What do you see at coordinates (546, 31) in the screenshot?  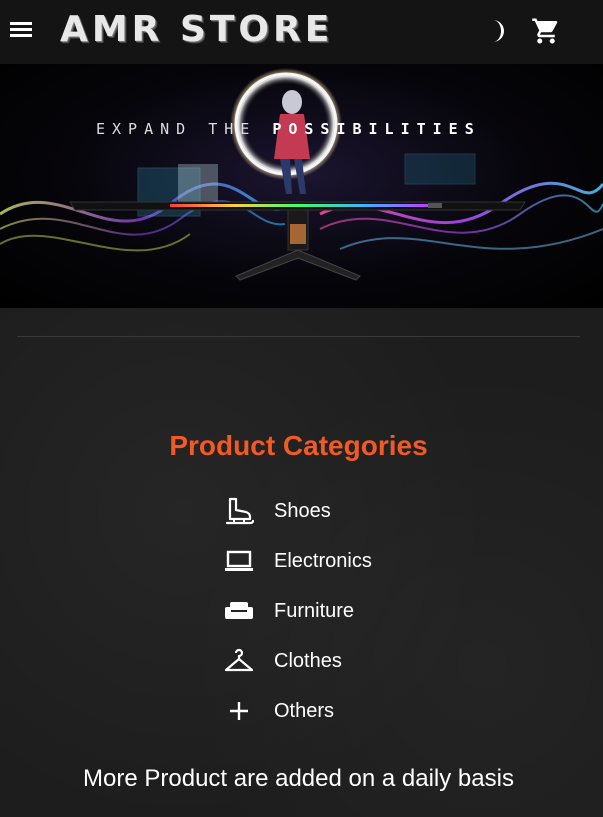 I see `shopping-cart-icon` at bounding box center [546, 31].